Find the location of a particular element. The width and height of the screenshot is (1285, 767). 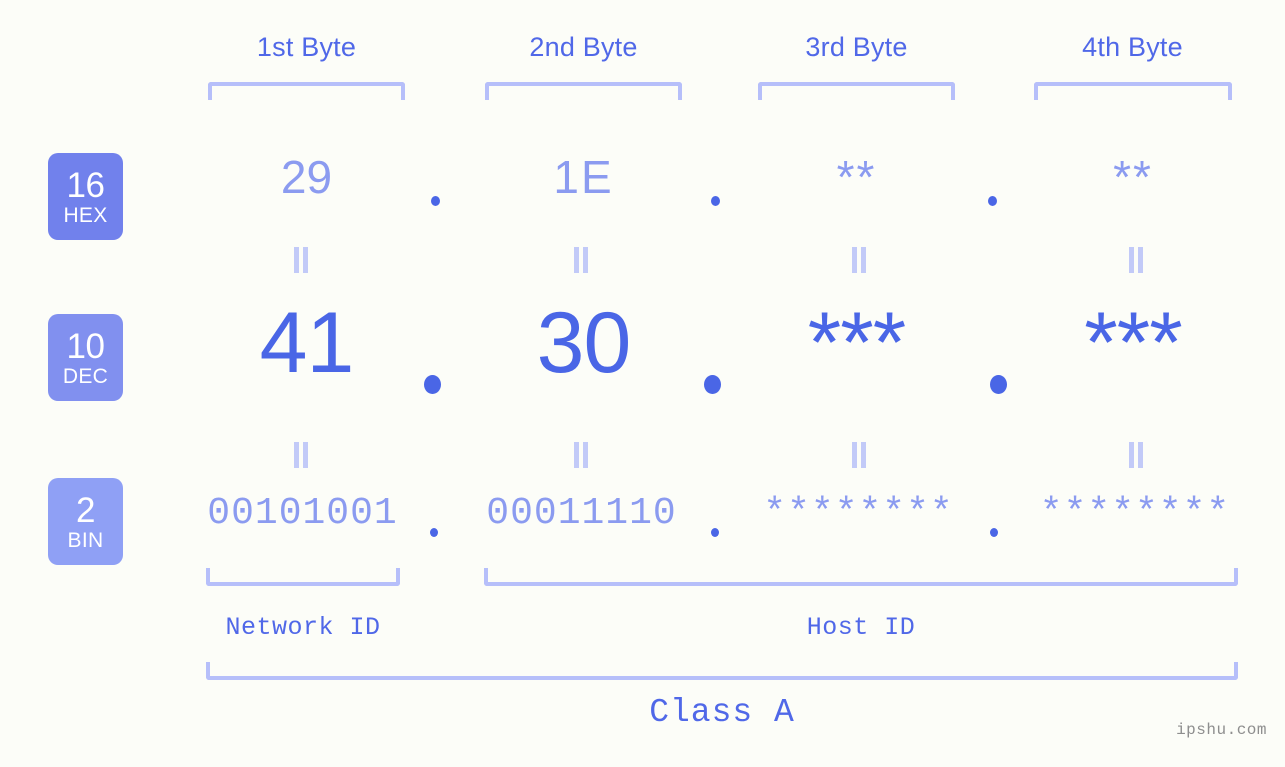

class-label: Class A is located at coordinates (722, 712).